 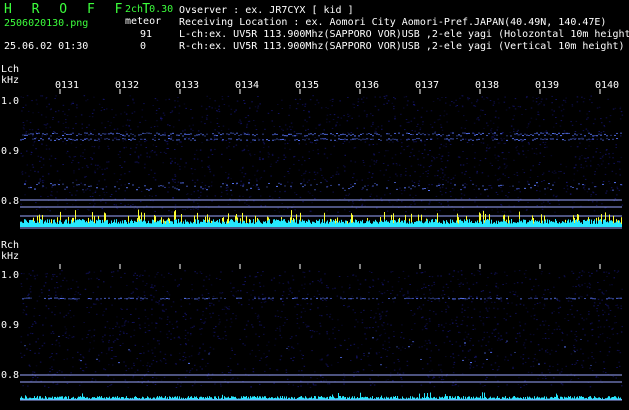 I want to click on lch-power-strip, so click(x=321, y=219).